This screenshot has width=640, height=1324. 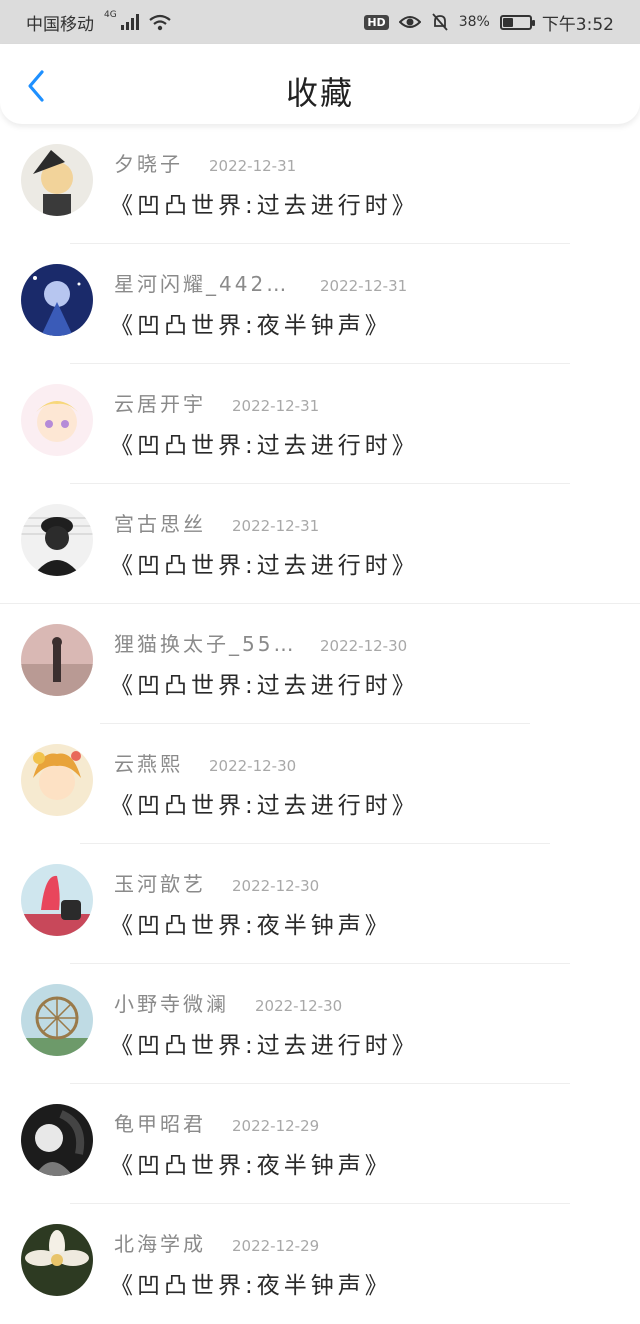 I want to click on user-name: 玉河歆艺, so click(x=160, y=884).